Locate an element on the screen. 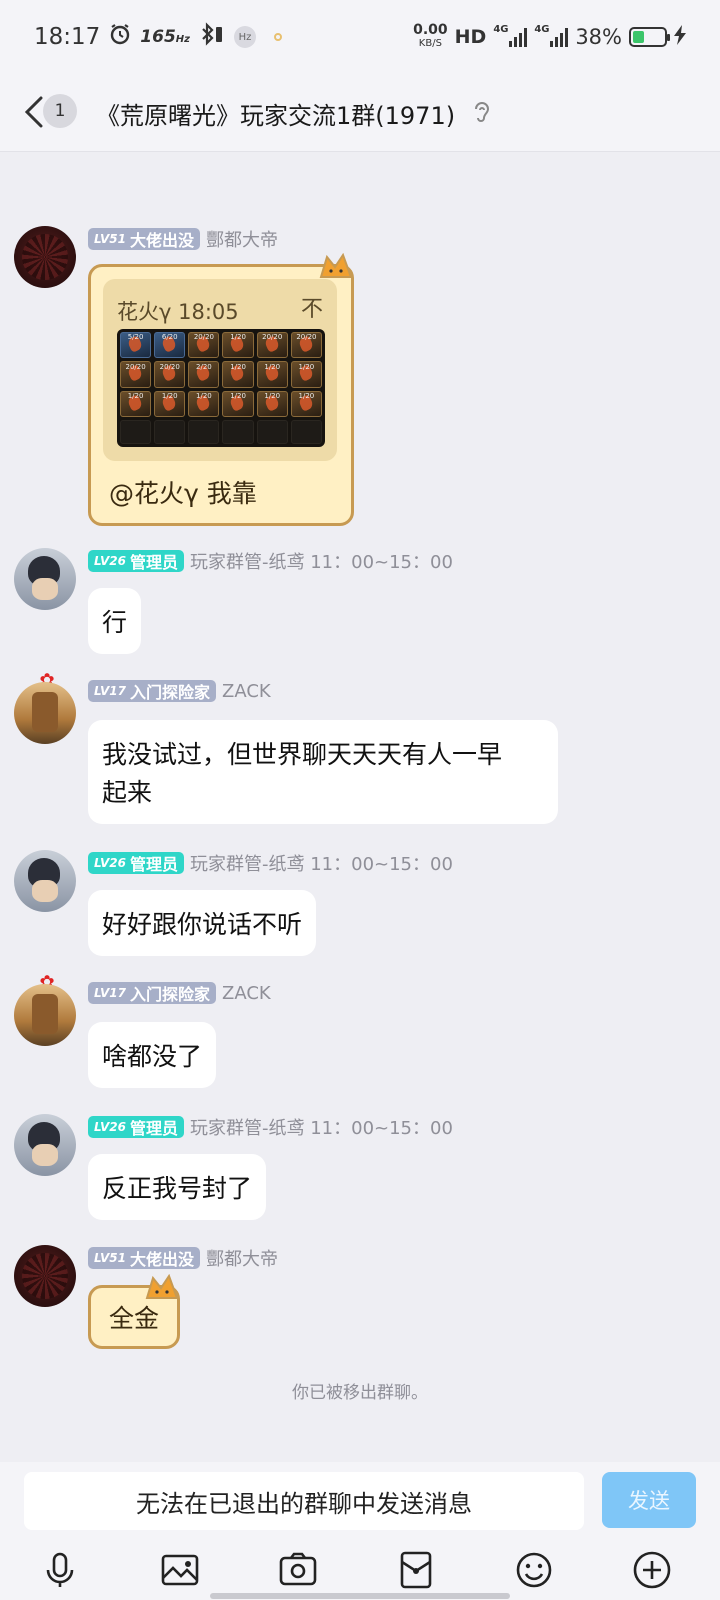 Image resolution: width=720 pixels, height=1600 pixels. status-time: 18:17 is located at coordinates (67, 37).